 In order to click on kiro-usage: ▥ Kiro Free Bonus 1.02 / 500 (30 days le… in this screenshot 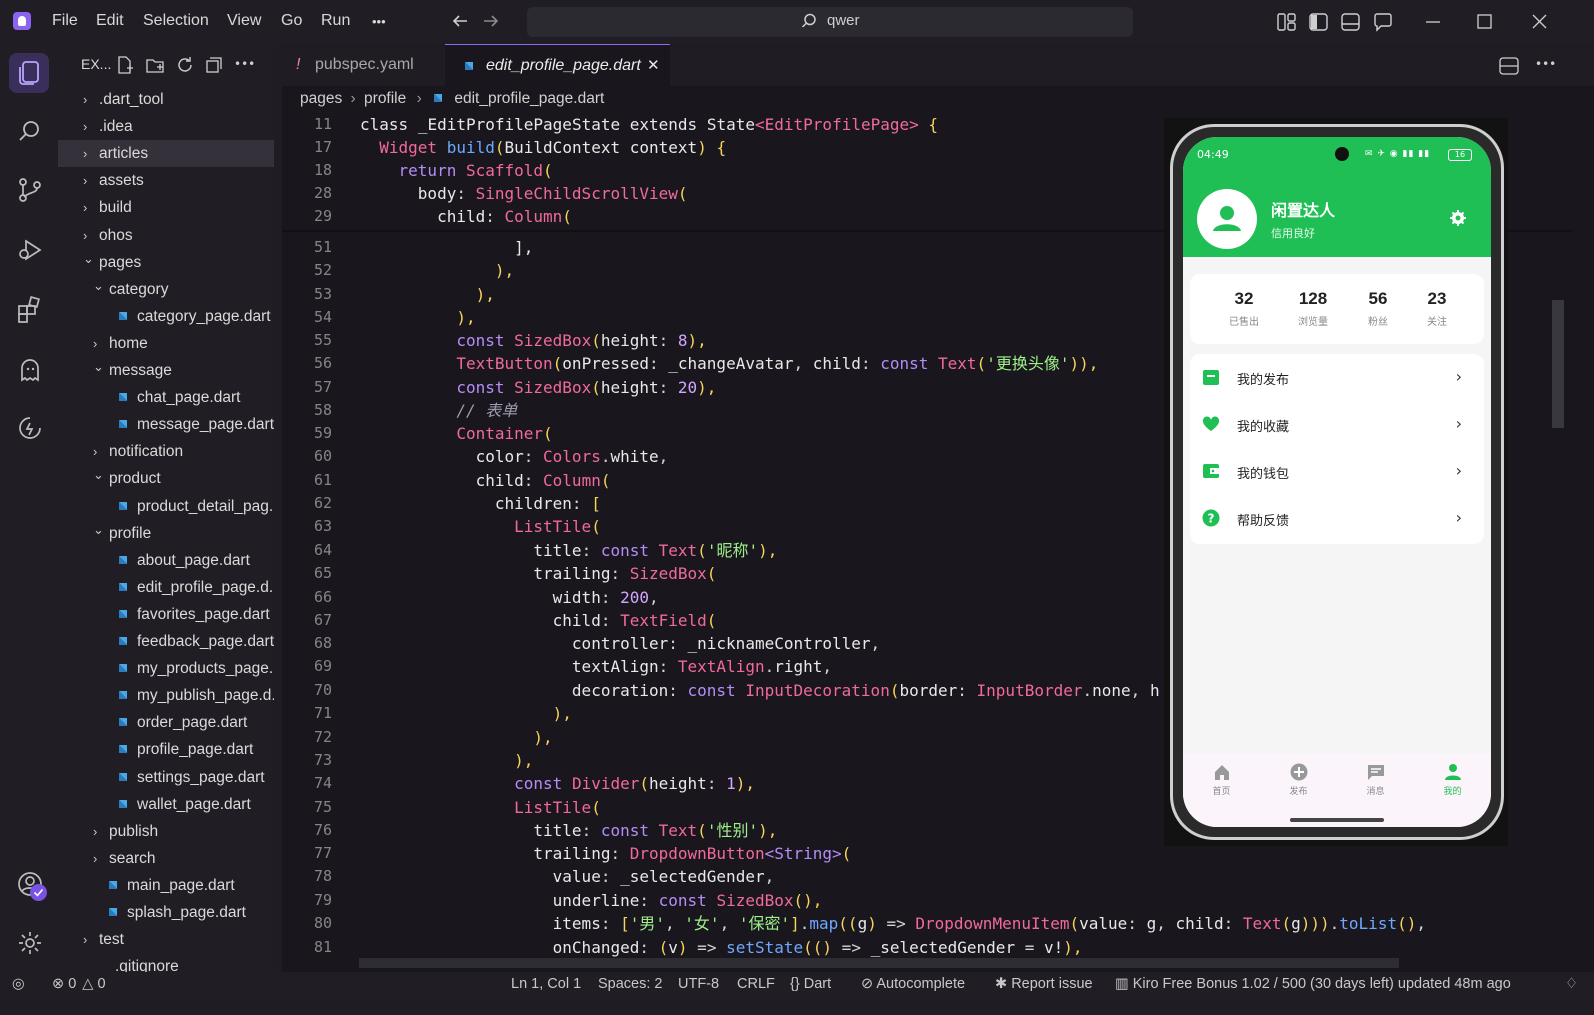, I will do `click(1313, 984)`.